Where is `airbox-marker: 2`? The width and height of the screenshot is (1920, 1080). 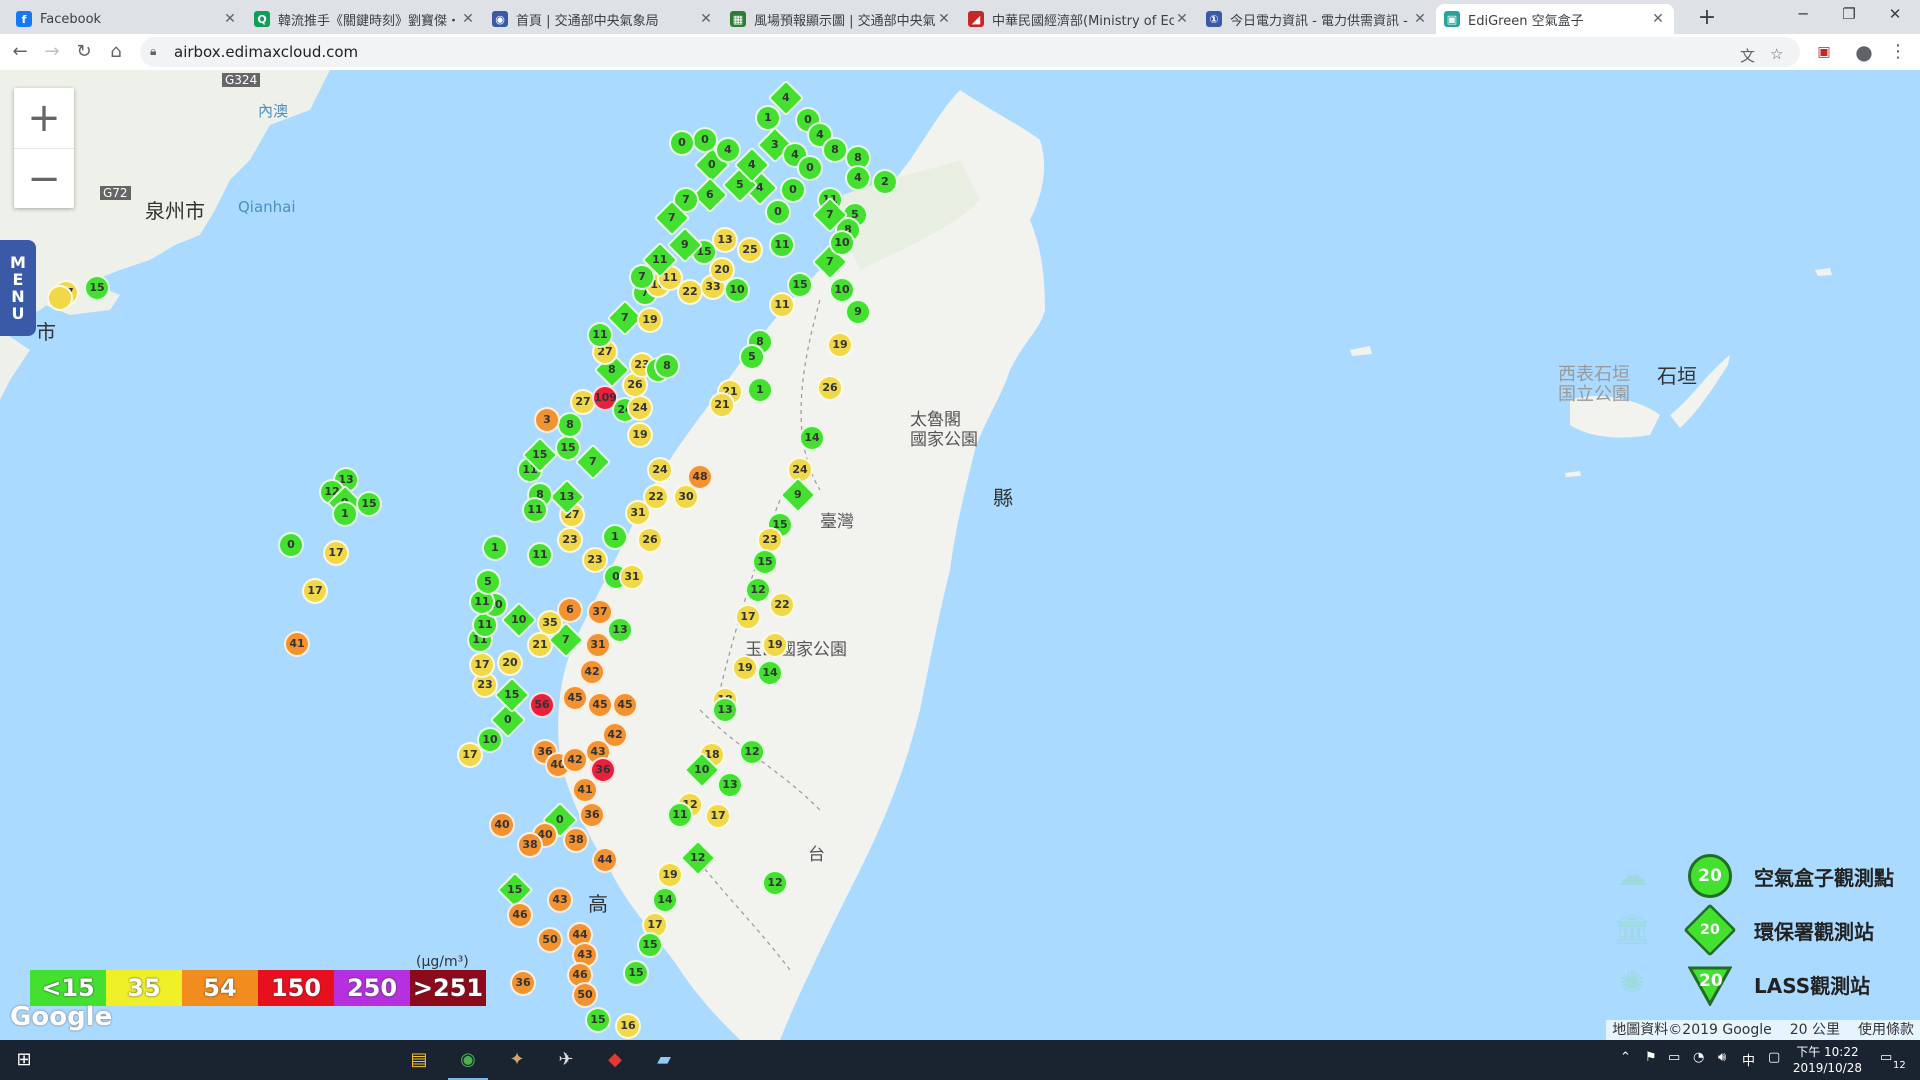
airbox-marker: 2 is located at coordinates (885, 182).